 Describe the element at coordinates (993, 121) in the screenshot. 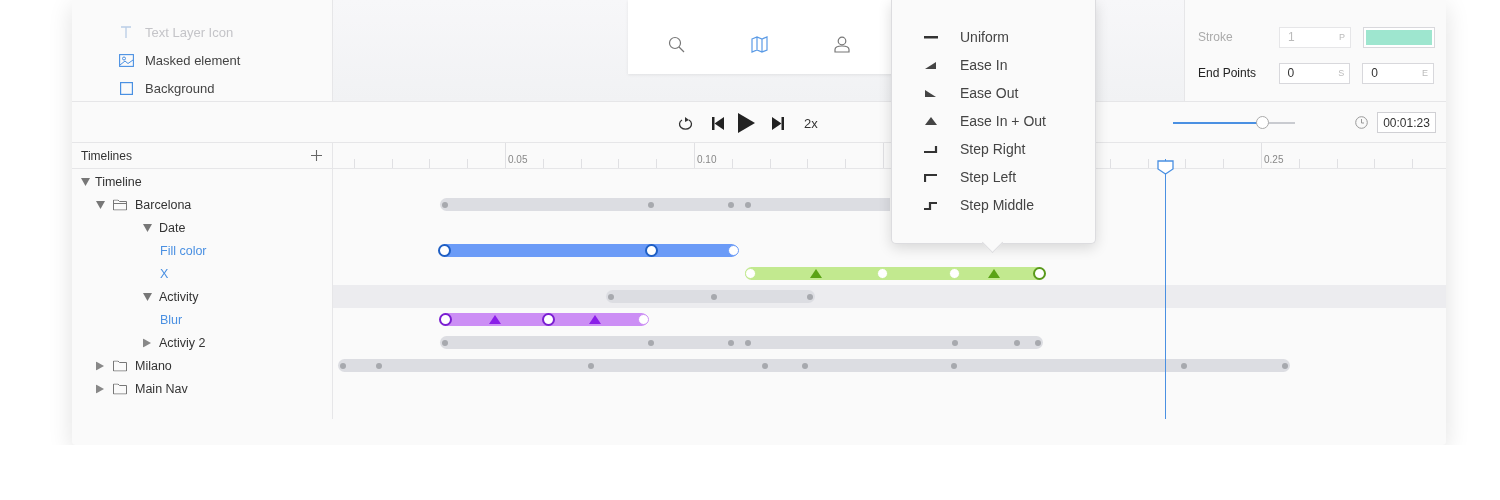

I see `menu-item: Ease In + Out` at that location.